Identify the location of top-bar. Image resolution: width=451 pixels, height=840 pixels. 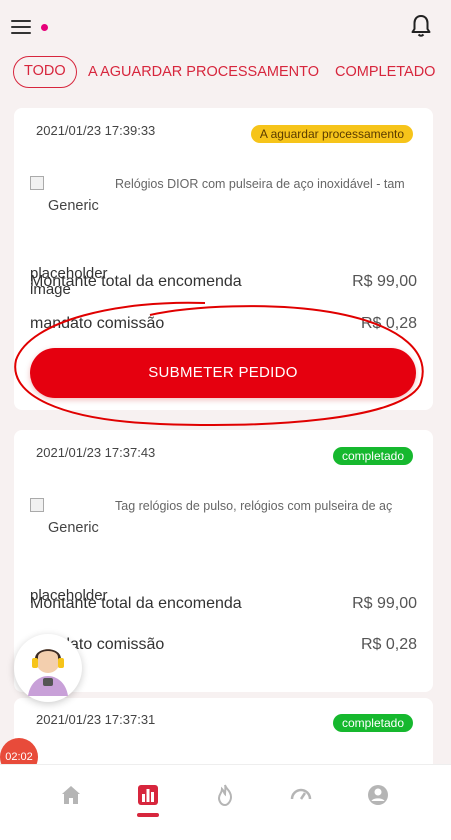
(225, 26).